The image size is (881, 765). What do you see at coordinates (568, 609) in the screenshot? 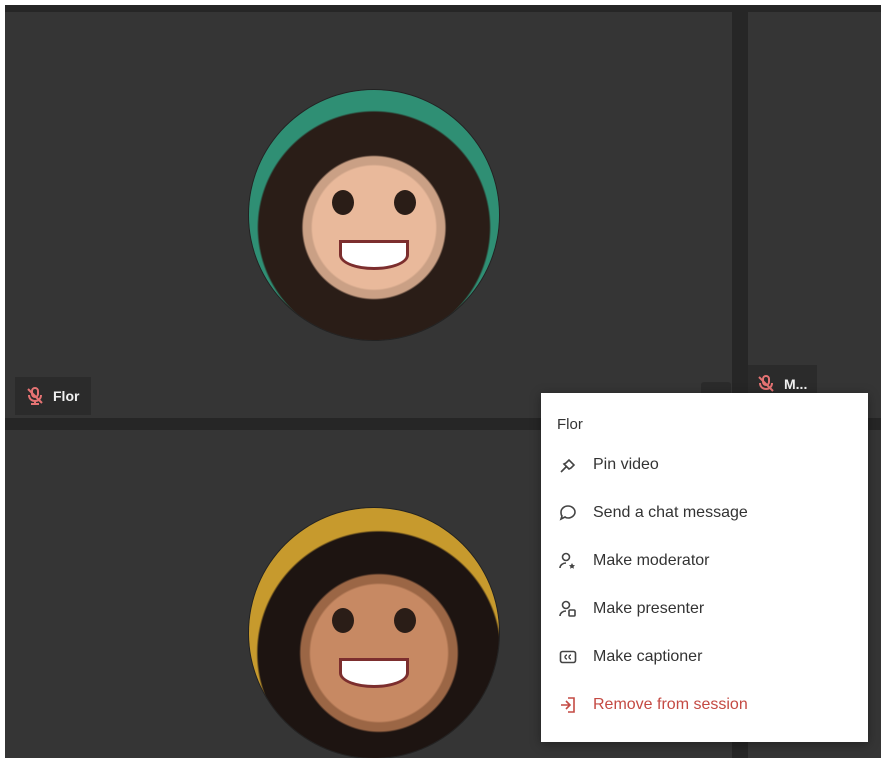
I see `presenter-icon` at bounding box center [568, 609].